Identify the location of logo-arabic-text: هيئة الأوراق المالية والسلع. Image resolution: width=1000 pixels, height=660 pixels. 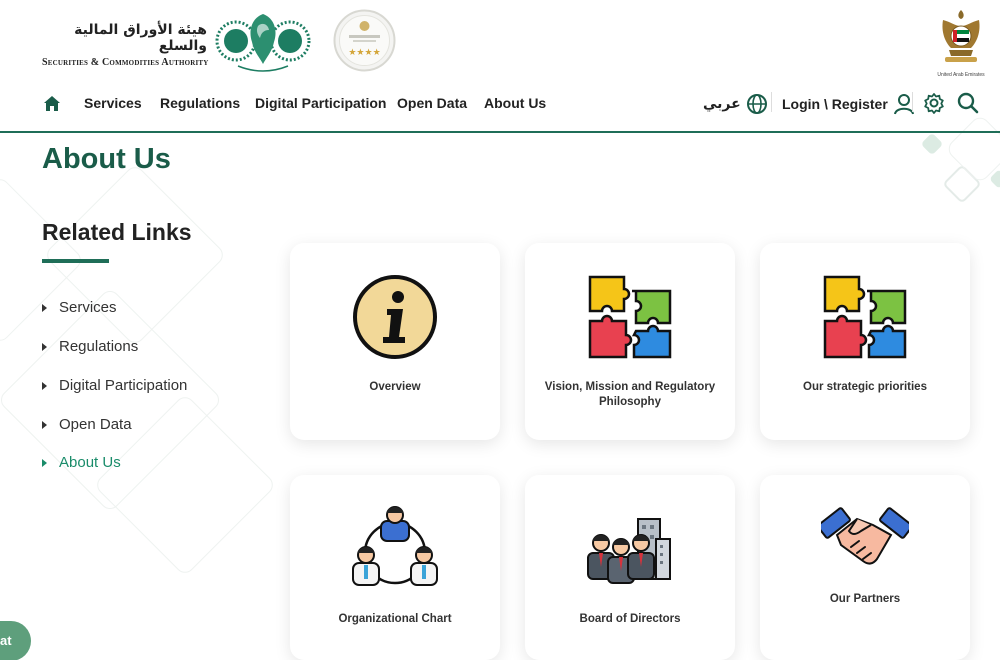
(140, 38).